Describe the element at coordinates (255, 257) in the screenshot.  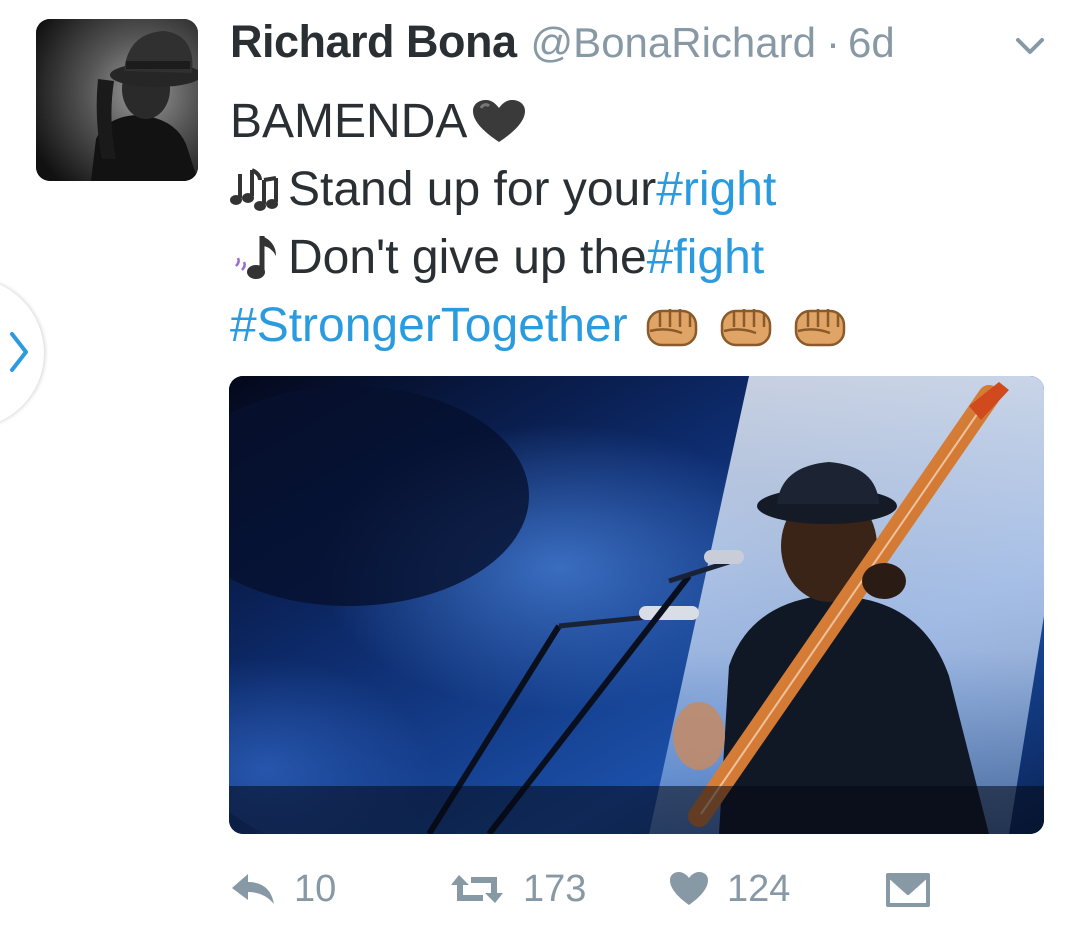
I see `musical-note-icon` at that location.